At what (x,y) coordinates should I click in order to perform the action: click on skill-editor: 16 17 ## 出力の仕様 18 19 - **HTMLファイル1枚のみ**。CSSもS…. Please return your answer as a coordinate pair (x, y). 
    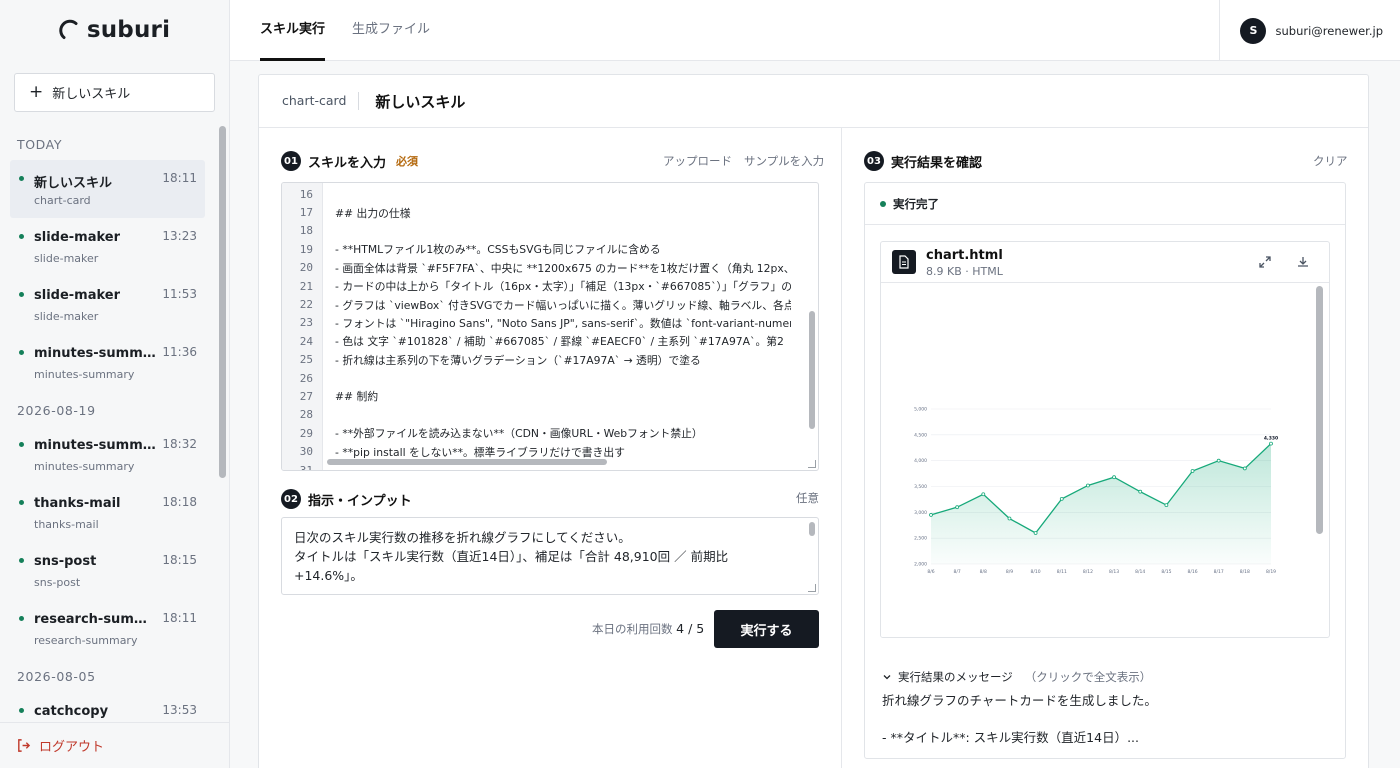
    Looking at the image, I should click on (550, 326).